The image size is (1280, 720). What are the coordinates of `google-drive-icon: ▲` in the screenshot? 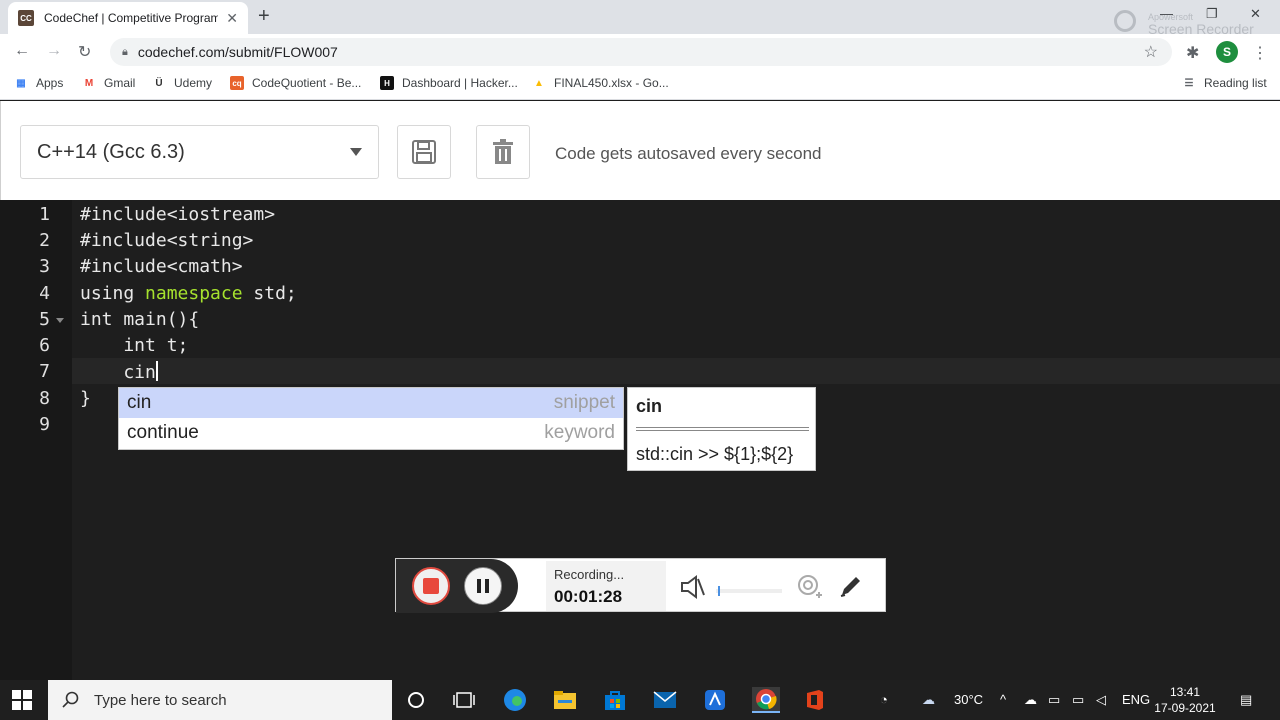 It's located at (539, 83).